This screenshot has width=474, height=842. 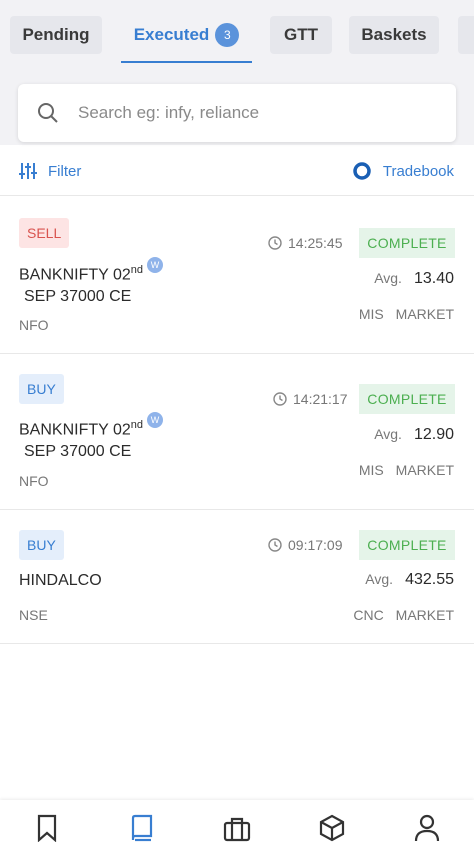 I want to click on positions-icon, so click(x=332, y=828).